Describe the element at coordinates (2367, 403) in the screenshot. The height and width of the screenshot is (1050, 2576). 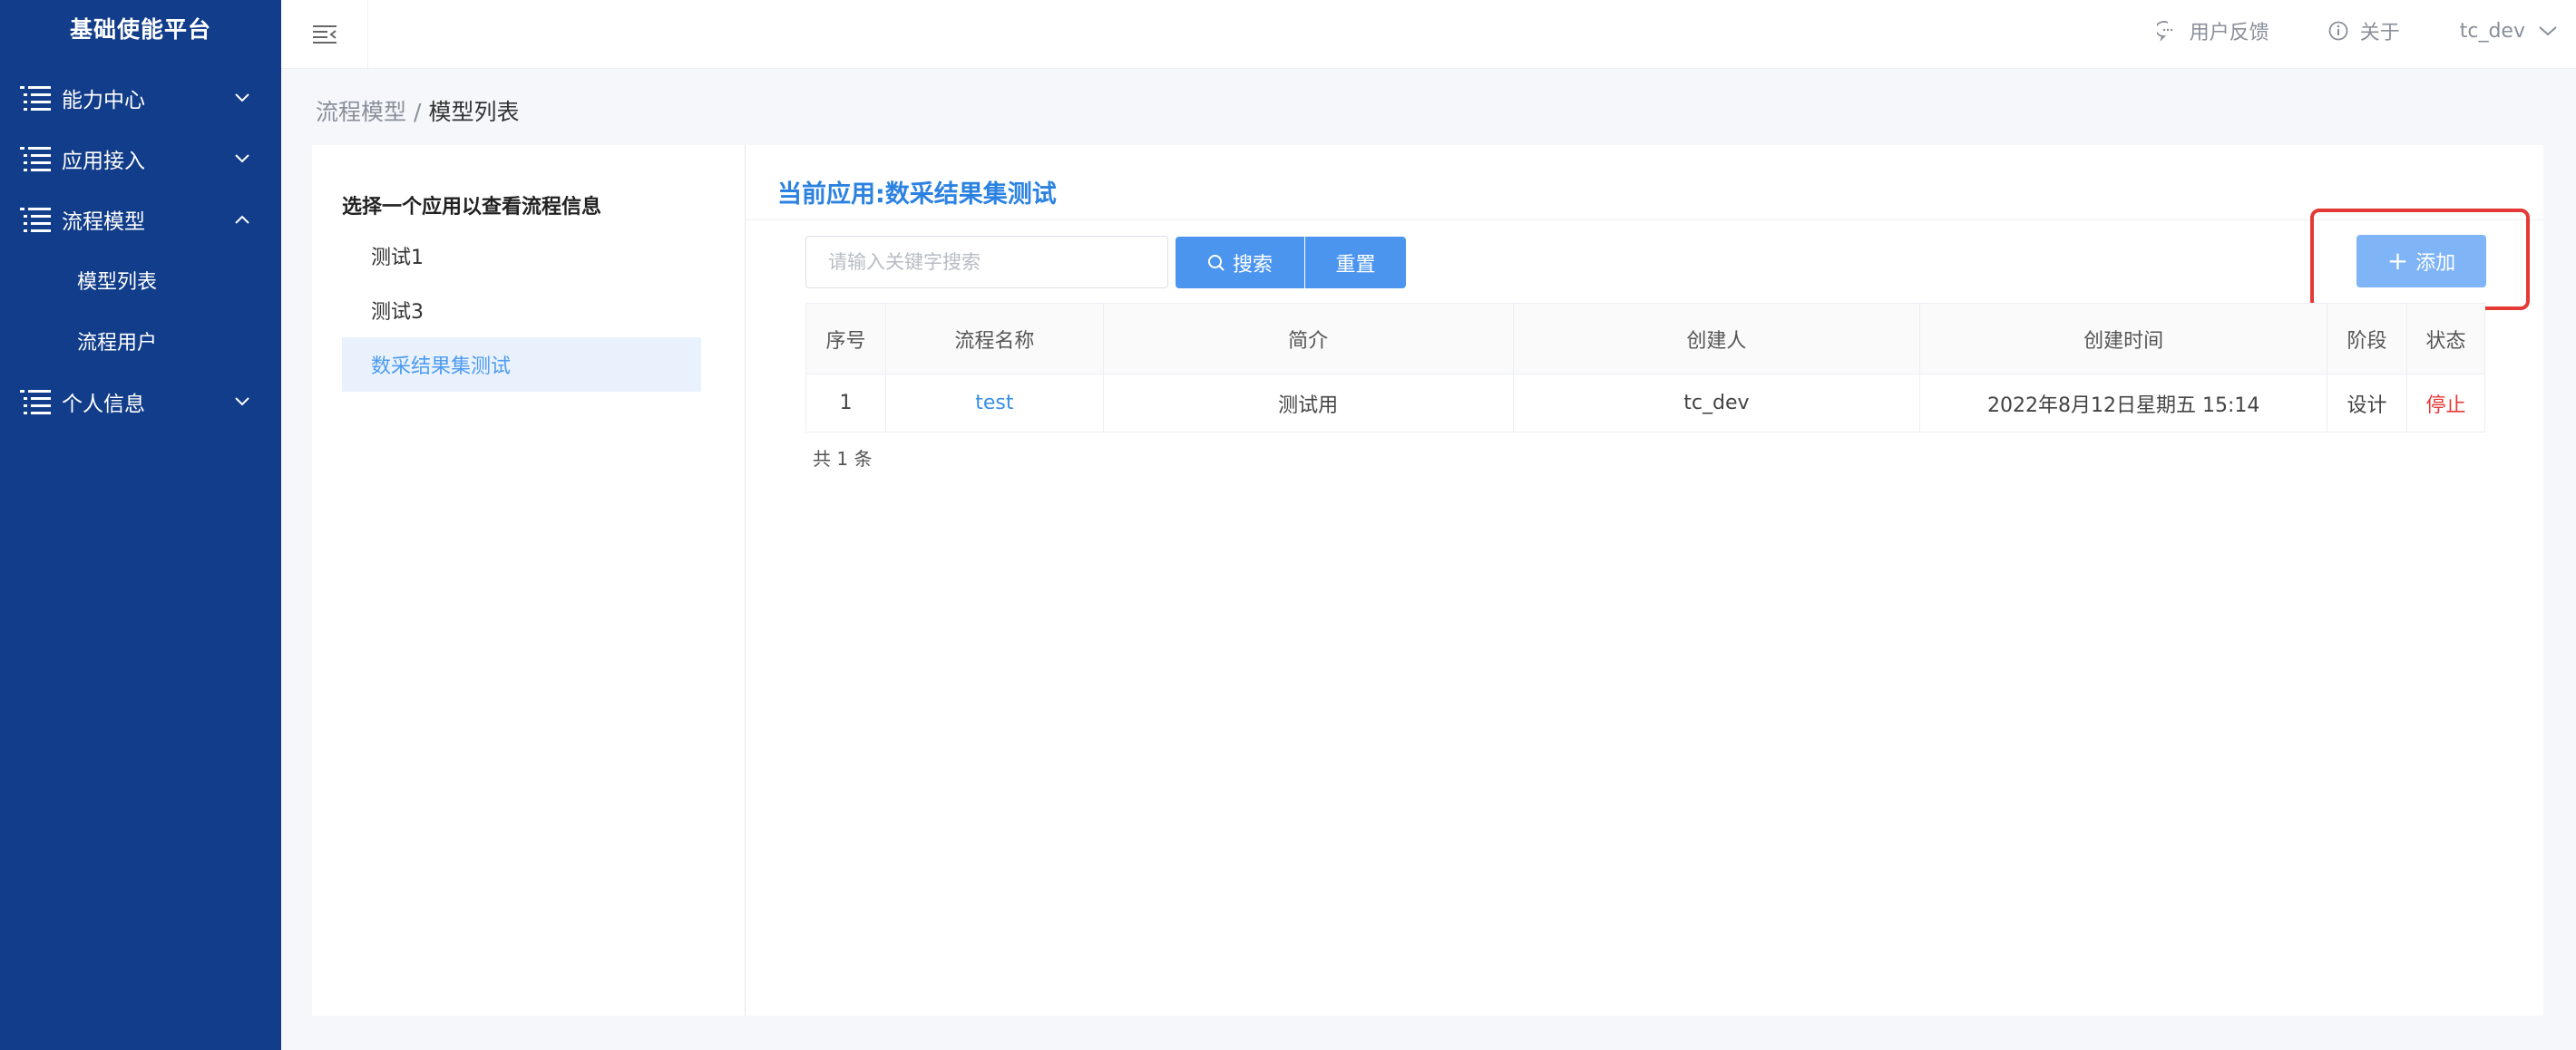
I see `cell-stage: 设计` at that location.